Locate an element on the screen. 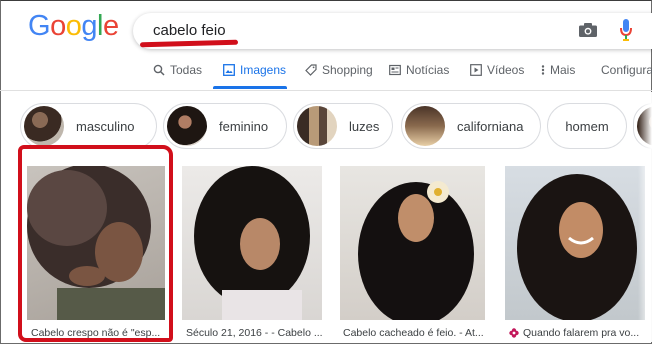  microphone-icon is located at coordinates (626, 30).